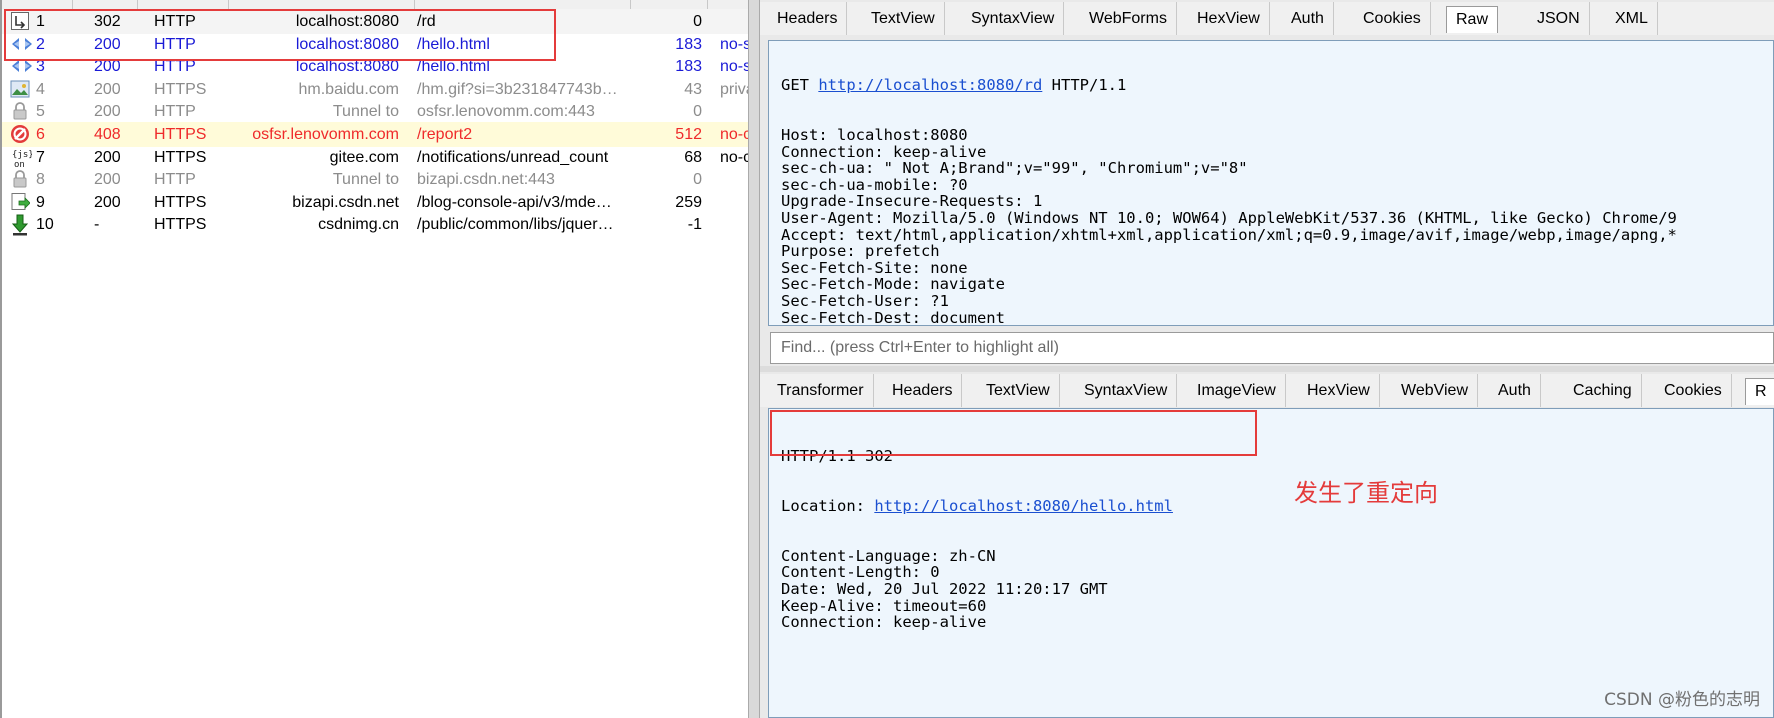 This screenshot has width=1774, height=718. What do you see at coordinates (1366, 493) in the screenshot?
I see `redirect-annotation: 发生了重定向` at bounding box center [1366, 493].